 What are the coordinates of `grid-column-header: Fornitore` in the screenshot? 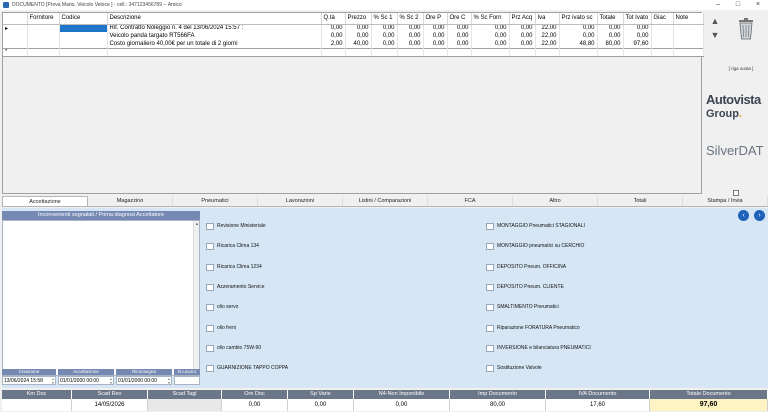 It's located at (43, 19).